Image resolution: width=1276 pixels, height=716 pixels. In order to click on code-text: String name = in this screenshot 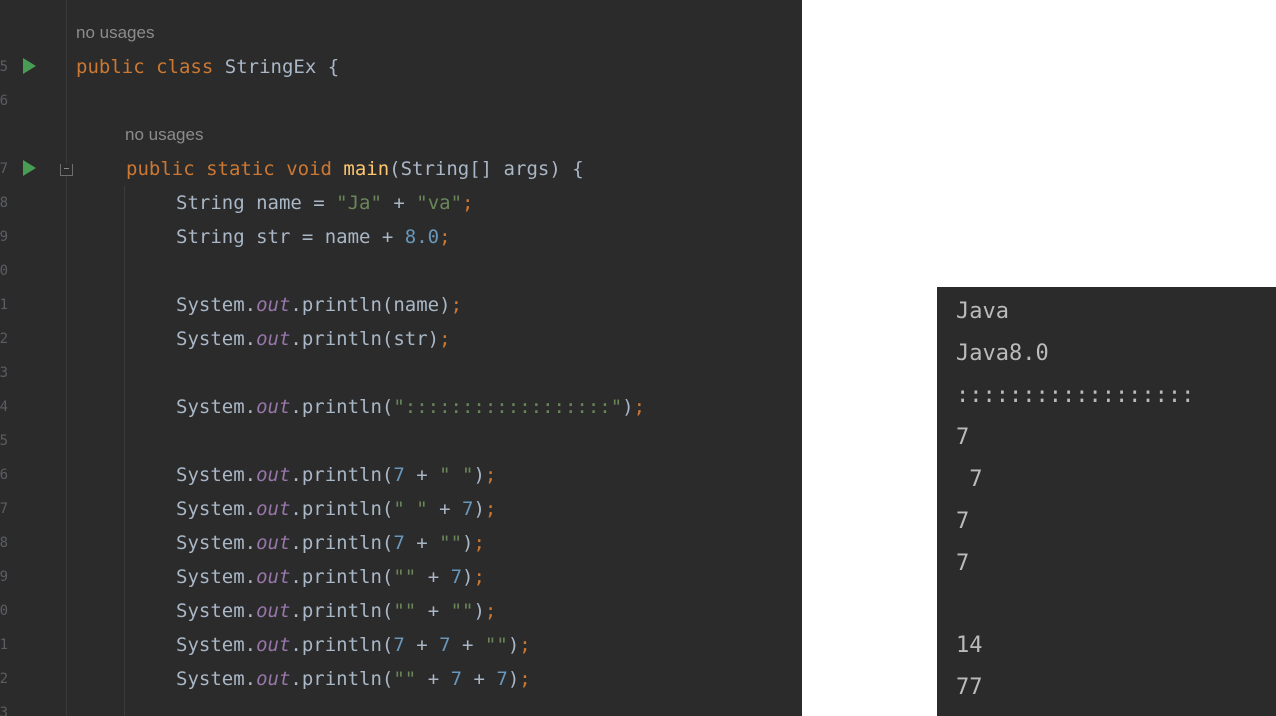, I will do `click(256, 203)`.